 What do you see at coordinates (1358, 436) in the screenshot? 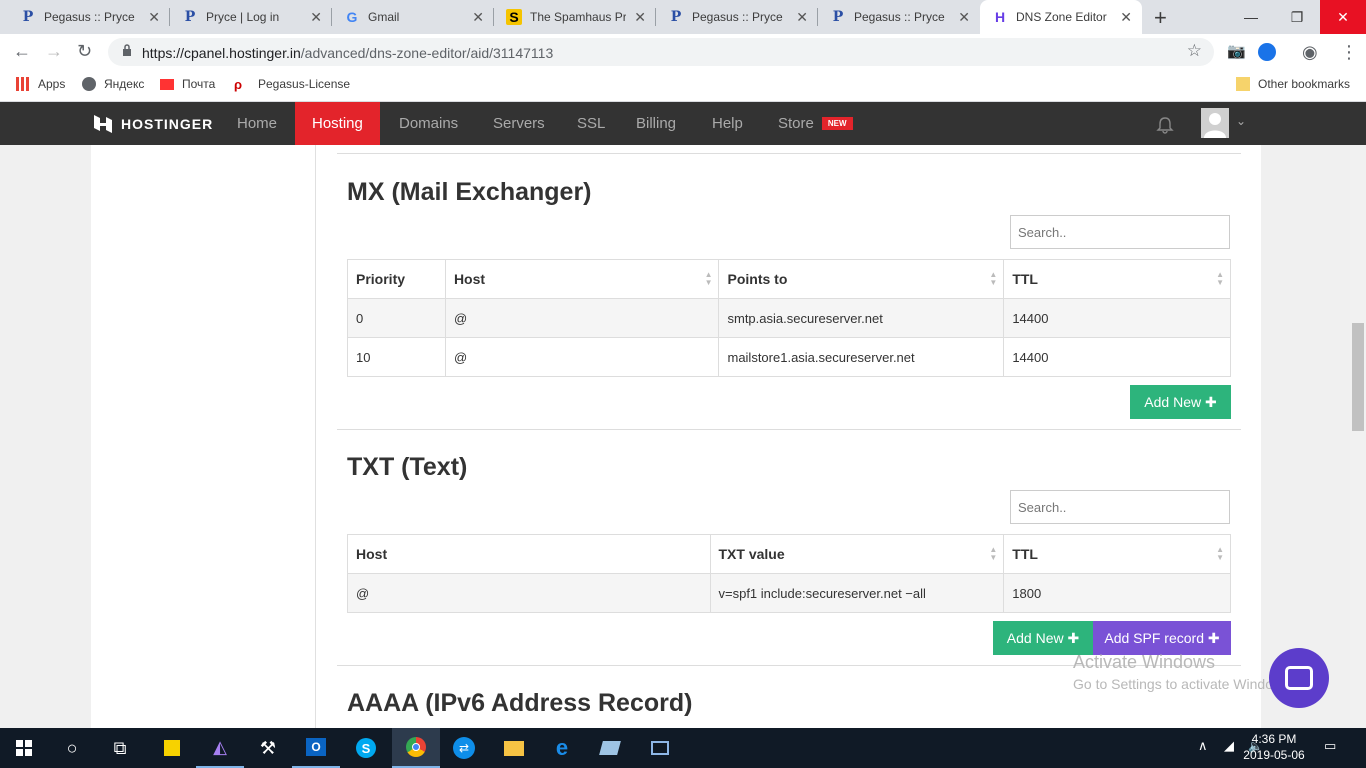
I see `page-scrollbar` at bounding box center [1358, 436].